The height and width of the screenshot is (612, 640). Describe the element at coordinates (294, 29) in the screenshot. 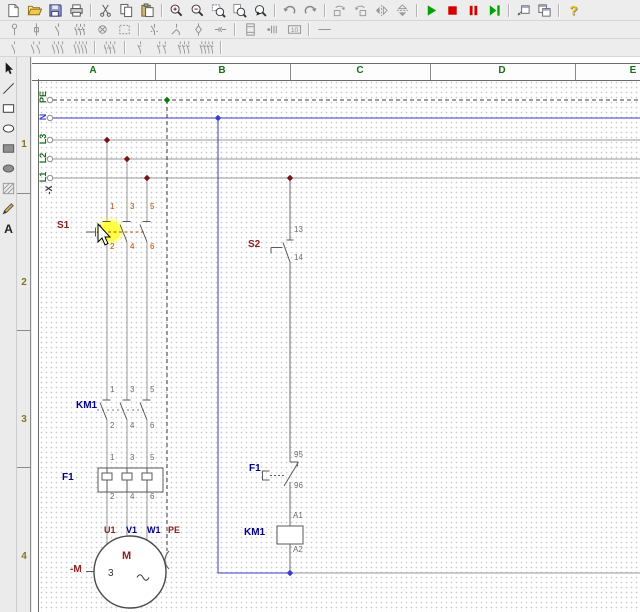

I see `counter-box-button` at that location.